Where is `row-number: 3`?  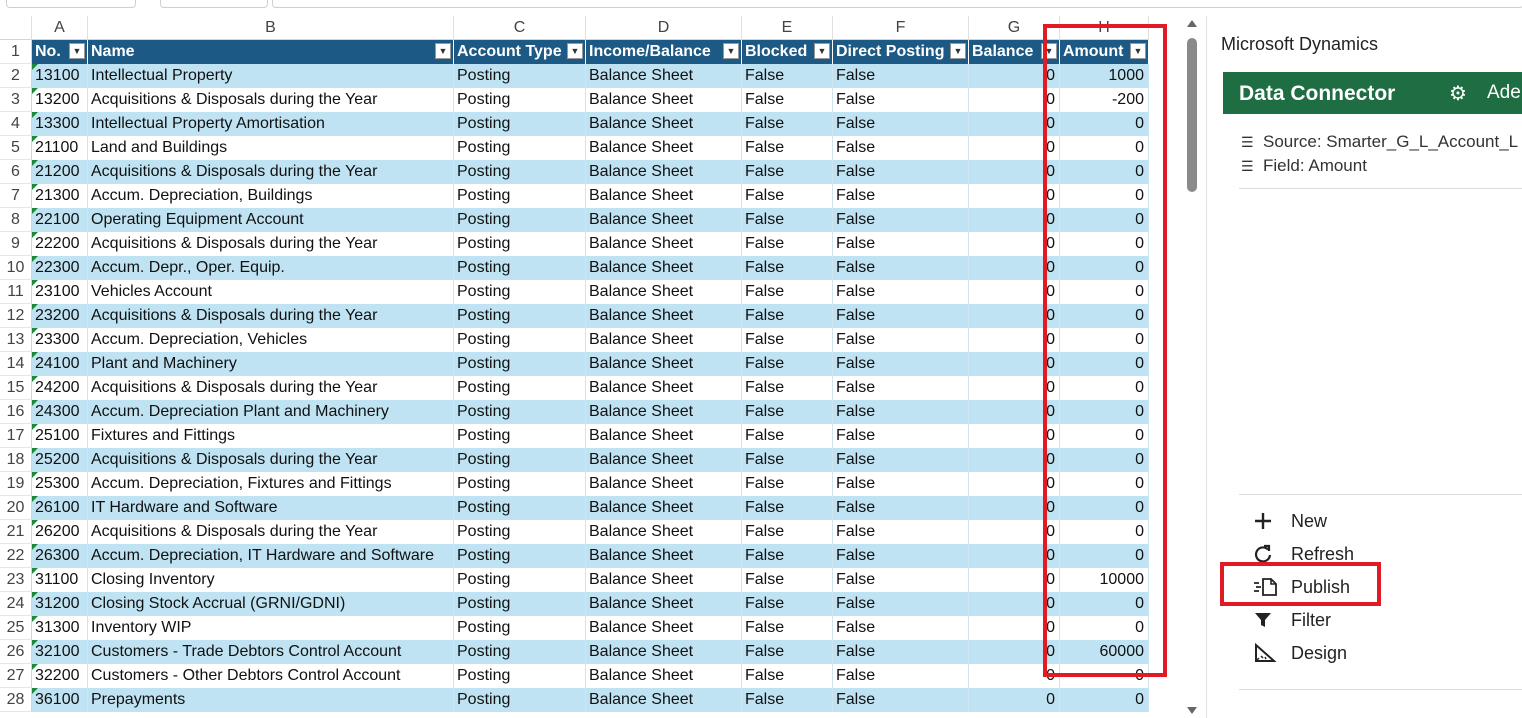
row-number: 3 is located at coordinates (16, 100).